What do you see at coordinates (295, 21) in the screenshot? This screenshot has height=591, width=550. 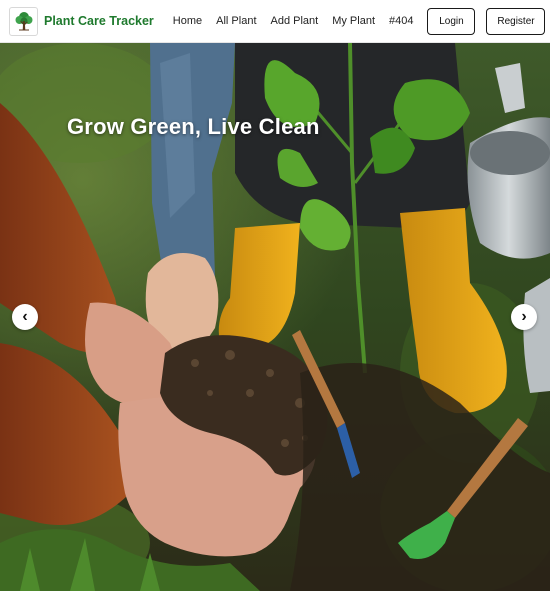 I see `nav-link-add-plant: Add Plant` at bounding box center [295, 21].